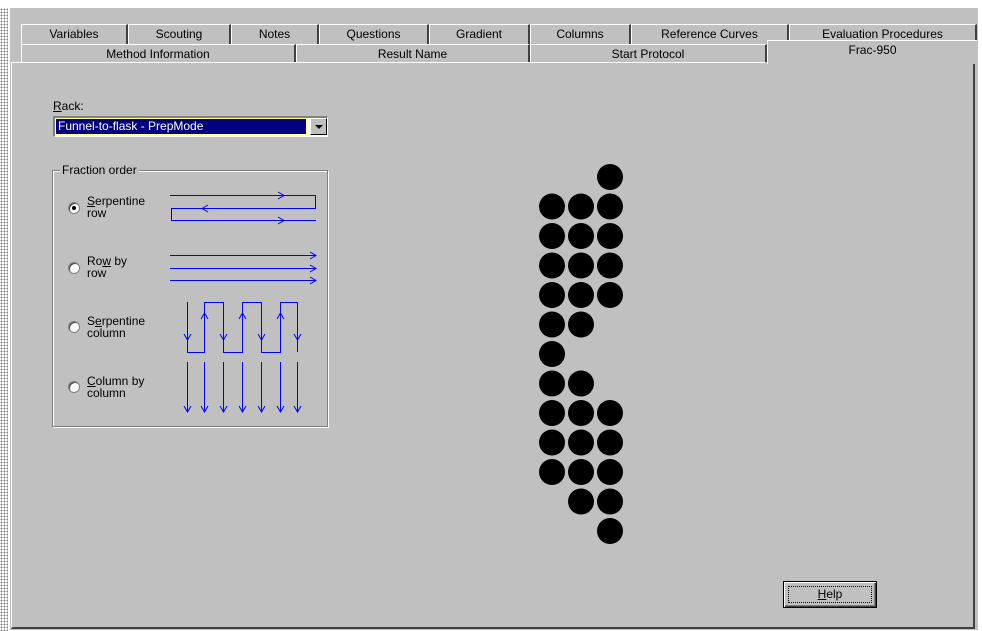 The width and height of the screenshot is (982, 631). Describe the element at coordinates (116, 327) in the screenshot. I see `serpentine-column-label: Serpentine column` at that location.